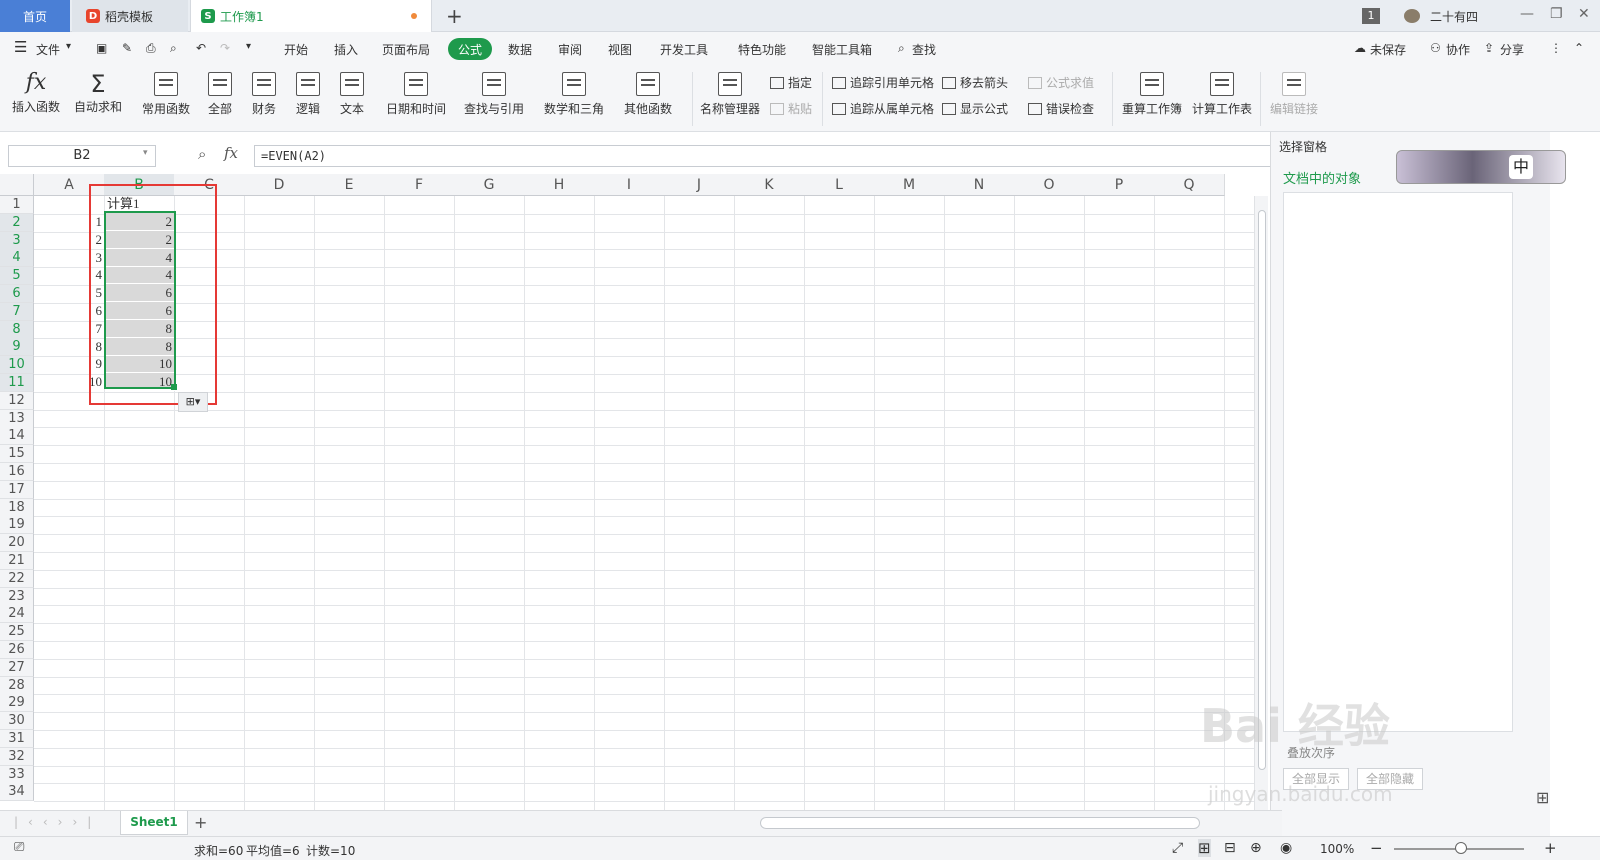 The image size is (1600, 860). Describe the element at coordinates (17, 667) in the screenshot. I see `row-header-27: 27` at that location.